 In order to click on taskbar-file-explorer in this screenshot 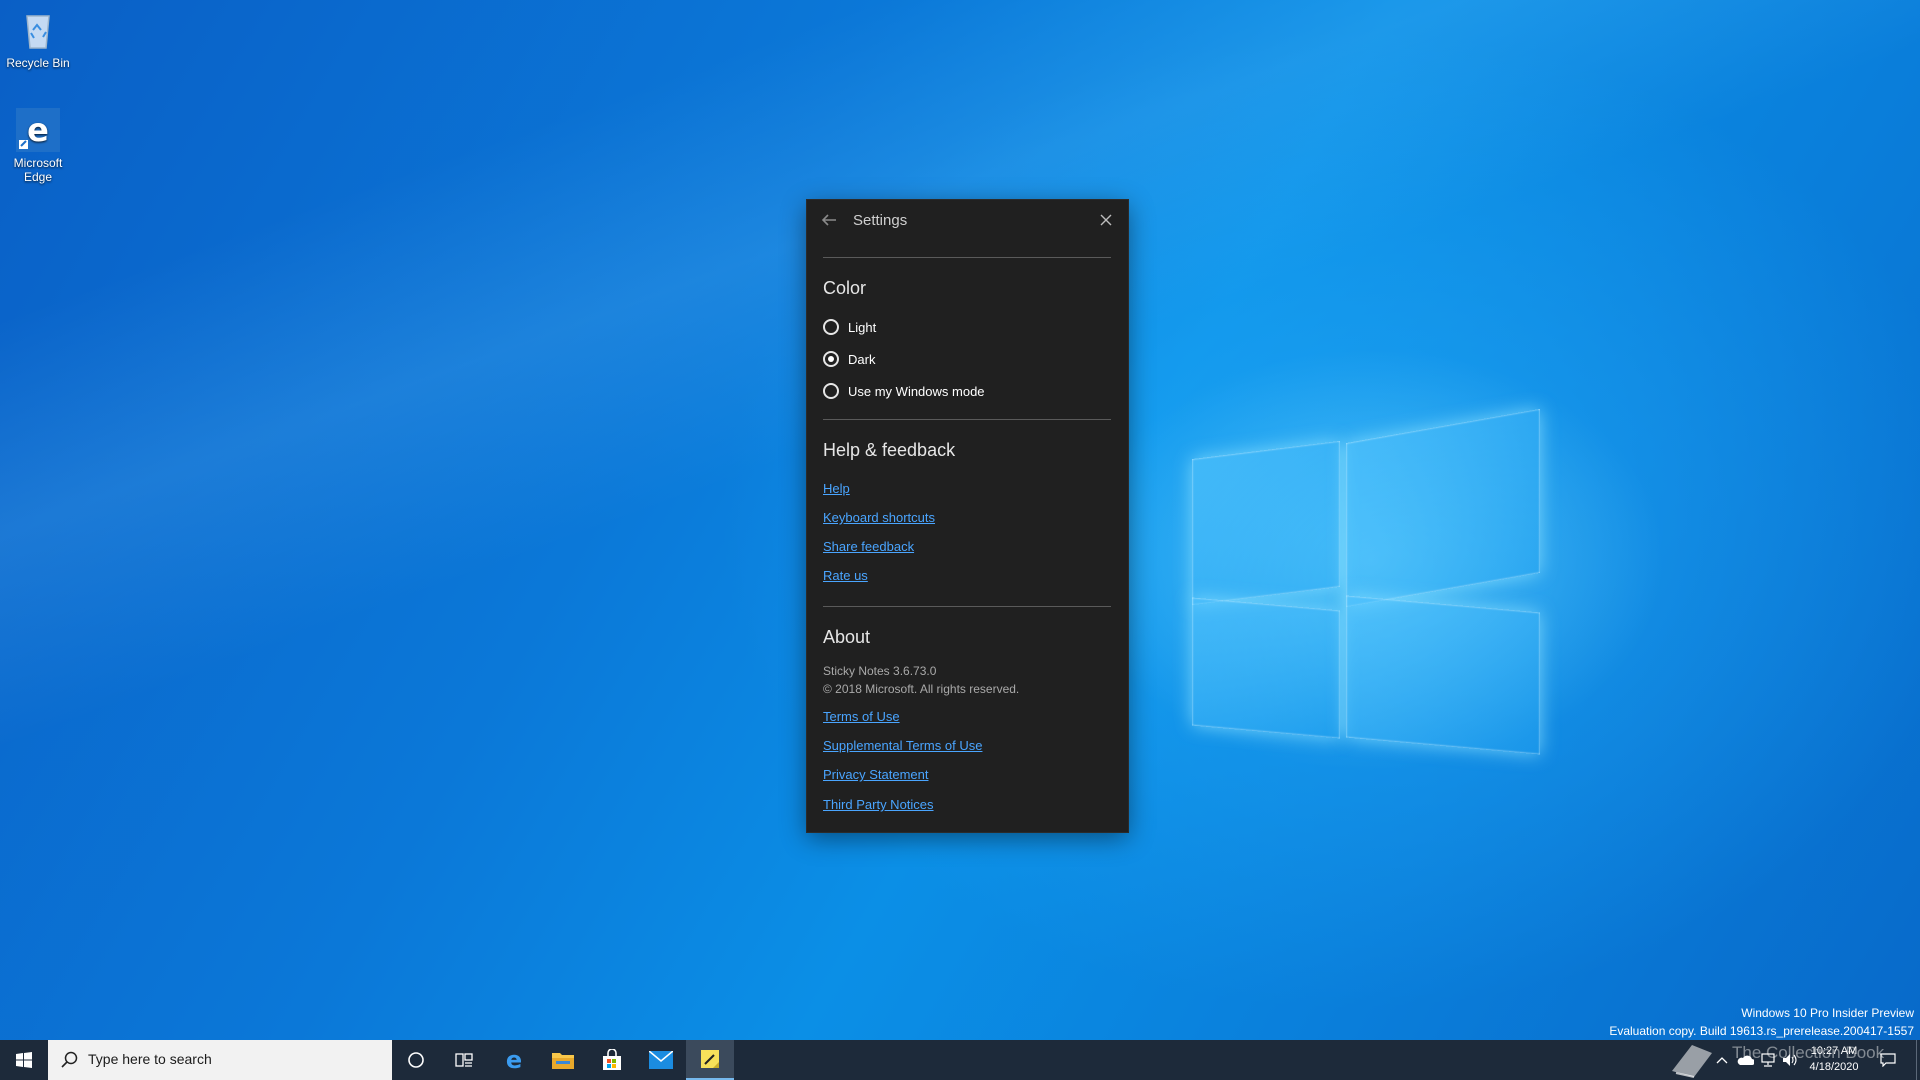, I will do `click(563, 1060)`.